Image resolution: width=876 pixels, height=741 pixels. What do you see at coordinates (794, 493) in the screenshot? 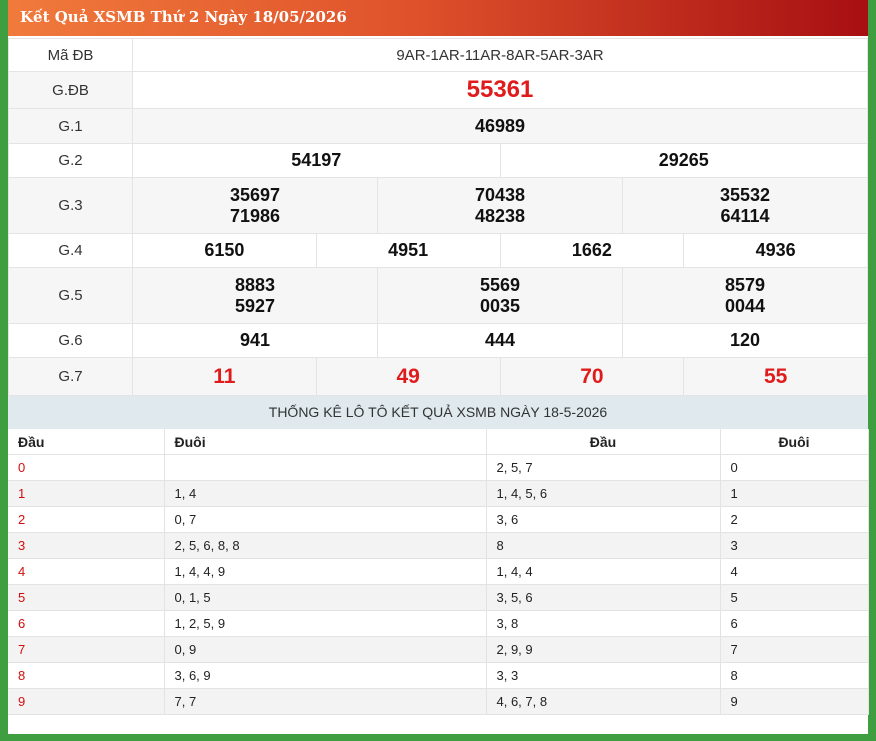
I see `duoi-digit: 1` at bounding box center [794, 493].